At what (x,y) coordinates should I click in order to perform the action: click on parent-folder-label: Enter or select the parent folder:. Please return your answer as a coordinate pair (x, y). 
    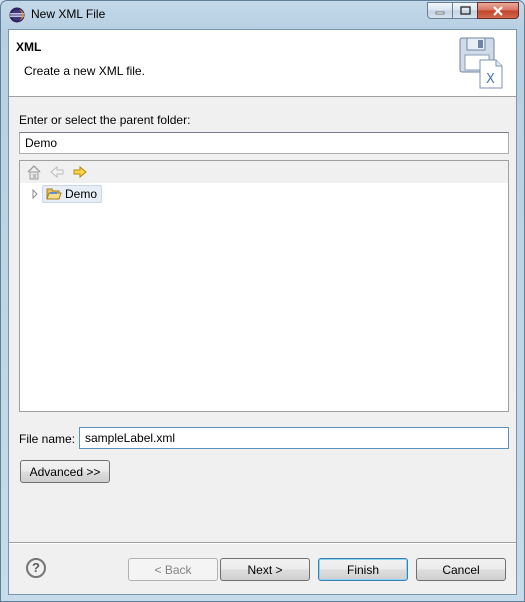
    Looking at the image, I should click on (105, 120).